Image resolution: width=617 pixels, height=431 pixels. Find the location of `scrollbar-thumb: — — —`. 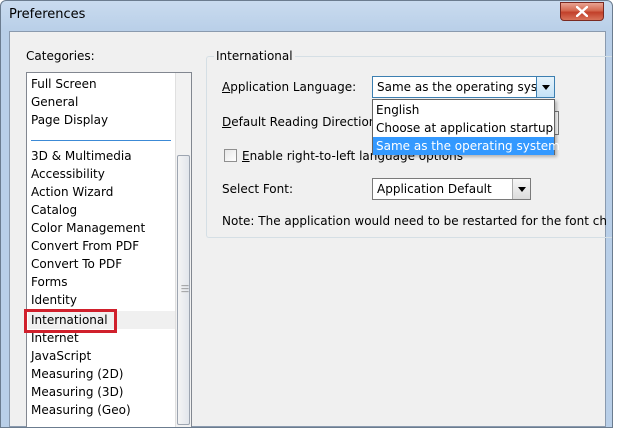

scrollbar-thumb: — — — is located at coordinates (183, 290).